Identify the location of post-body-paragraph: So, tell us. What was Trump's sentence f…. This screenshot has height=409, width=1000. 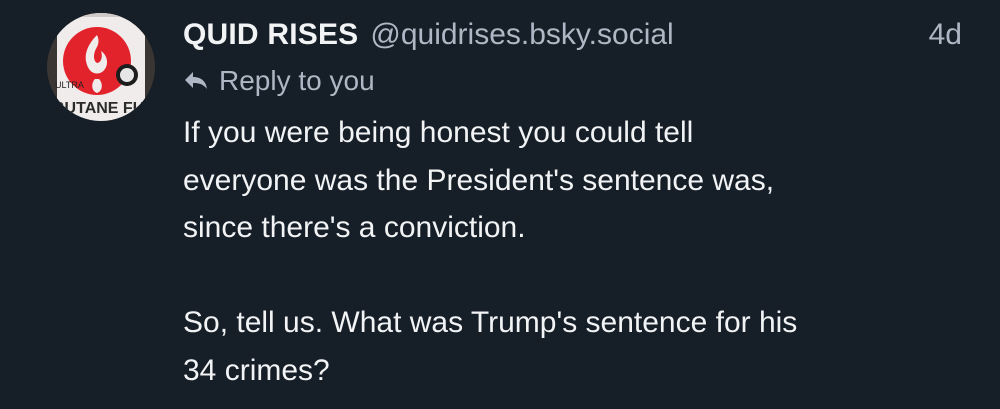
(490, 346).